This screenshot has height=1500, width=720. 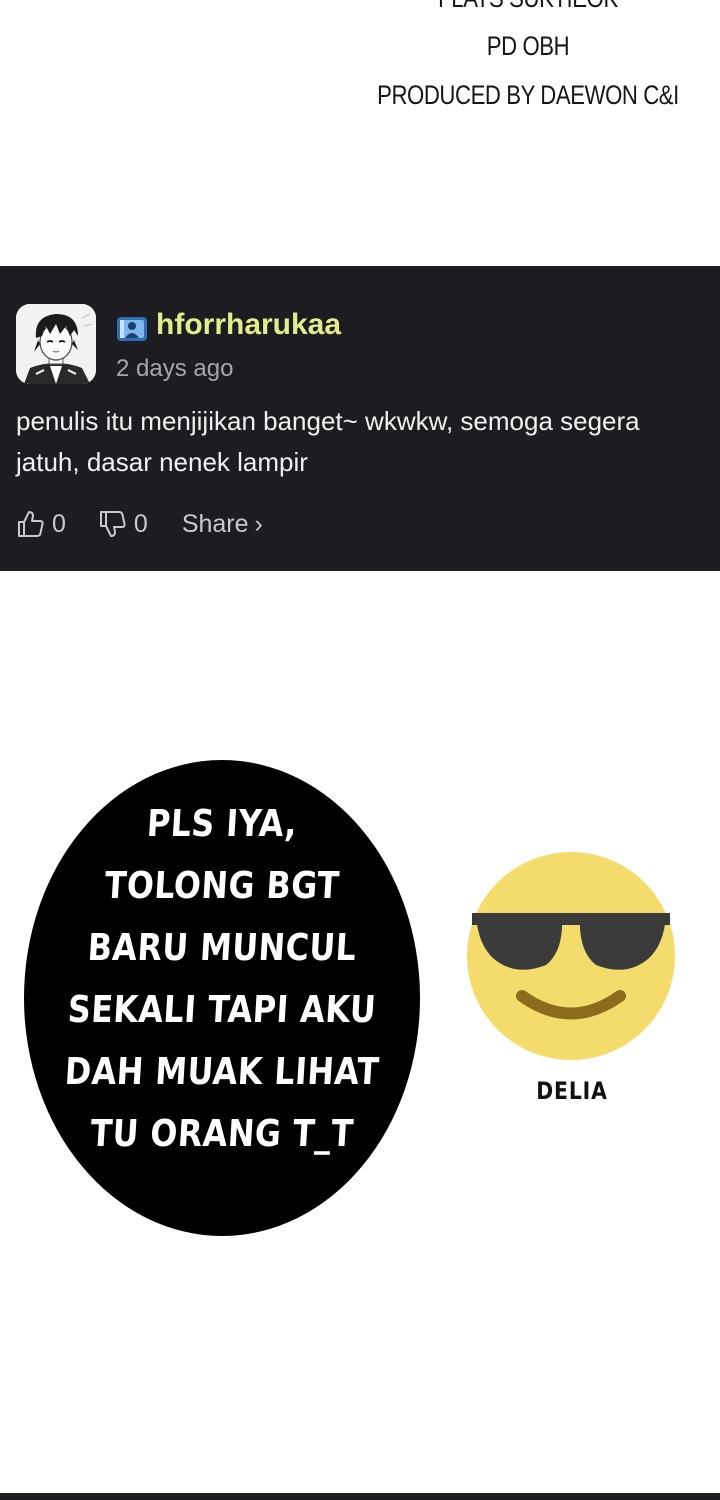 What do you see at coordinates (222, 1071) in the screenshot?
I see `bubble-line: DAH MUAK LIHAT` at bounding box center [222, 1071].